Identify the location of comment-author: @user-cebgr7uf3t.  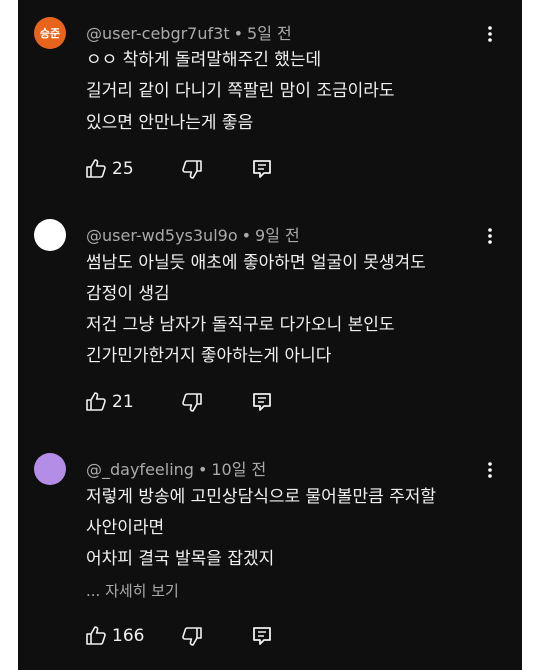
(158, 33).